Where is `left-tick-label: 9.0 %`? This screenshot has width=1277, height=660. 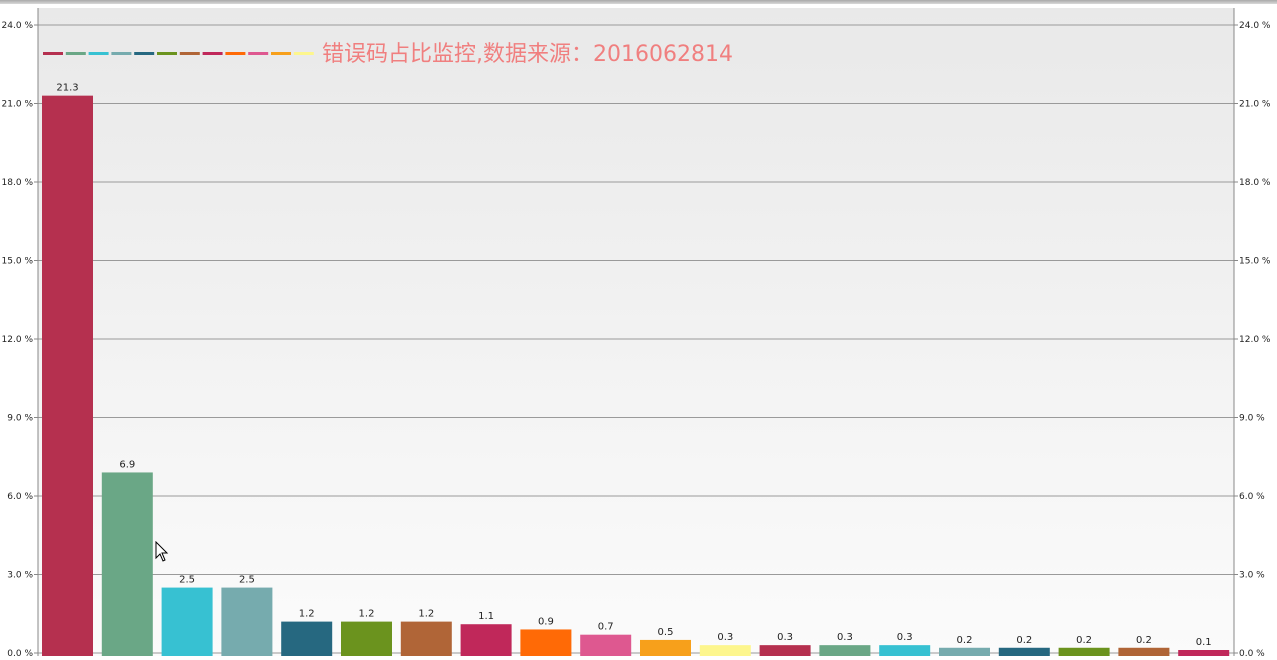
left-tick-label: 9.0 % is located at coordinates (20, 419).